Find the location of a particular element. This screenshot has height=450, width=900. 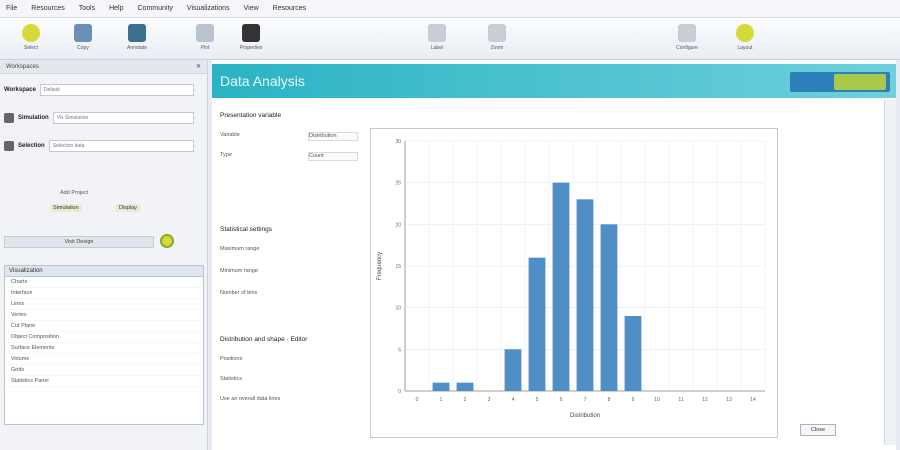

x-tick-label: 14 is located at coordinates (753, 400).